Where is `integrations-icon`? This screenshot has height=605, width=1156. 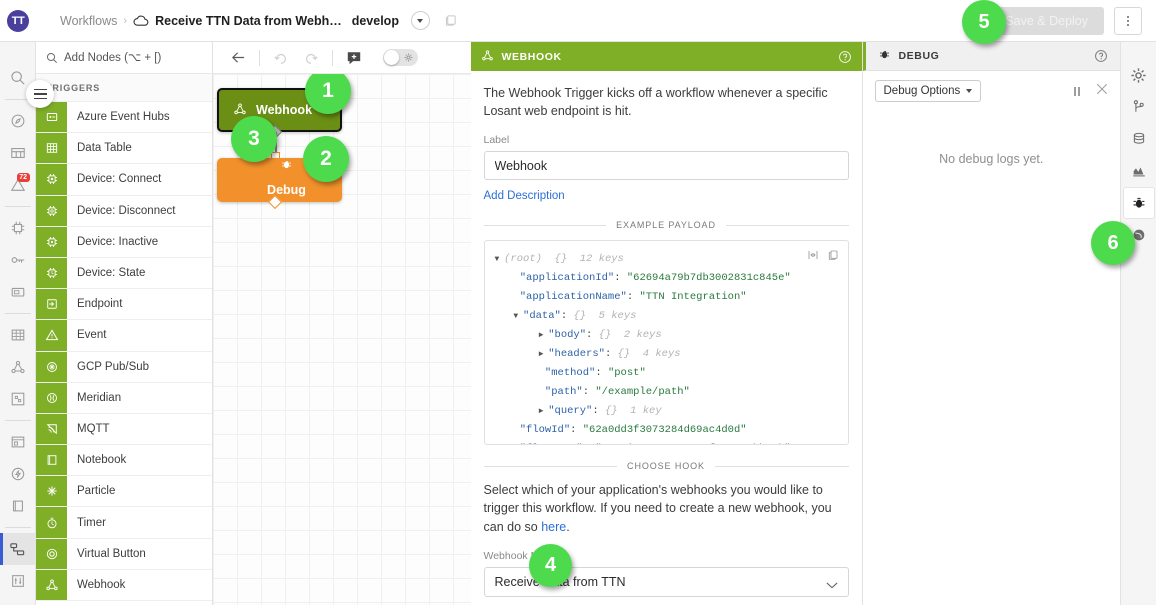
integrations-icon is located at coordinates (18, 399).